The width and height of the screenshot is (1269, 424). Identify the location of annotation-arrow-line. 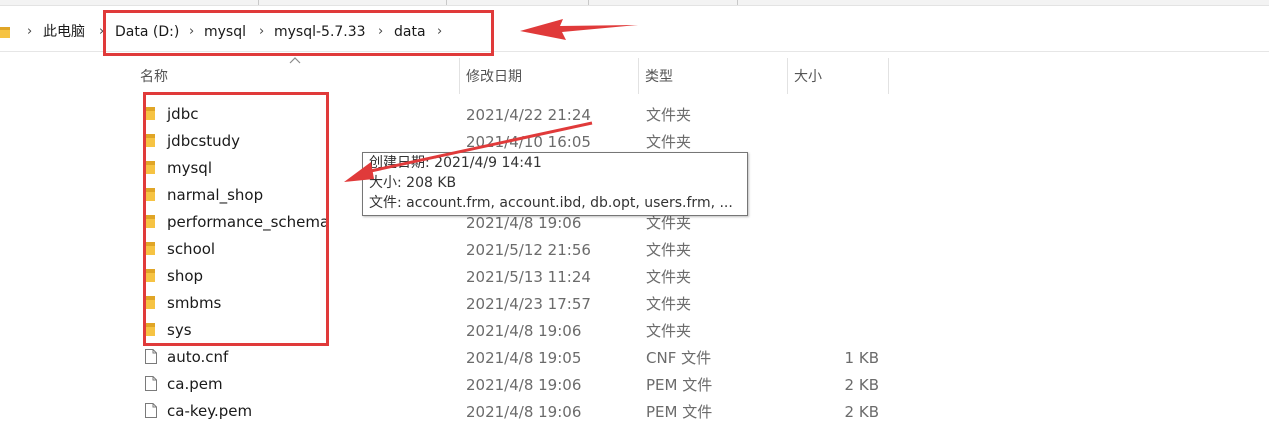
(479, 147).